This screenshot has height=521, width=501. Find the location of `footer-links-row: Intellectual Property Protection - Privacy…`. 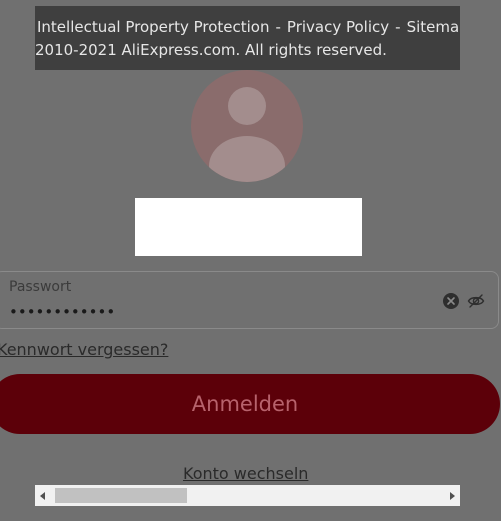

footer-links-row: Intellectual Property Protection - Privacy… is located at coordinates (248, 27).